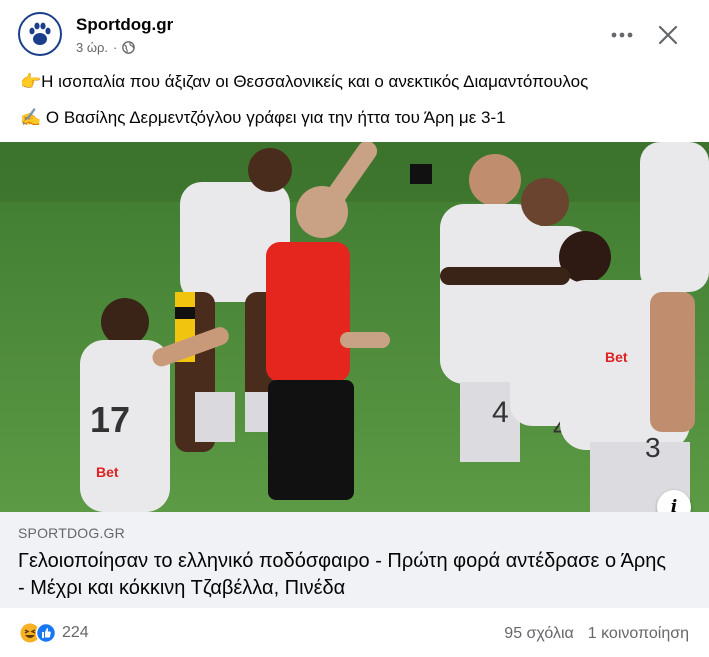 The width and height of the screenshot is (709, 657). Describe the element at coordinates (110, 419) in the screenshot. I see `jersey-number-17: 17` at that location.